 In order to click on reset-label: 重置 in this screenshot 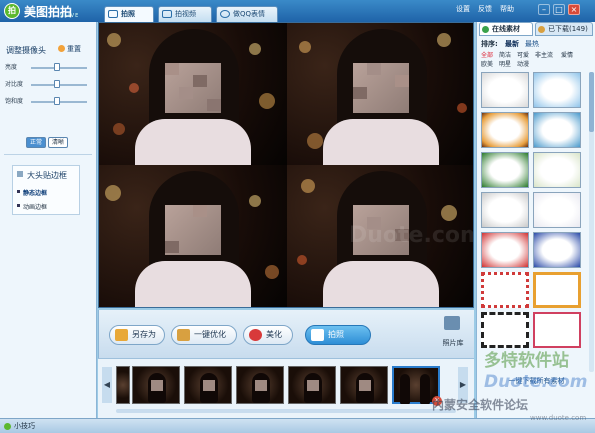, I will do `click(74, 49)`.